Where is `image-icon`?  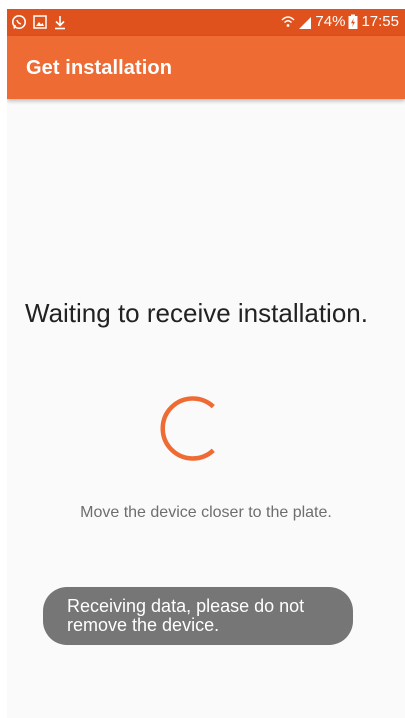
image-icon is located at coordinates (40, 22).